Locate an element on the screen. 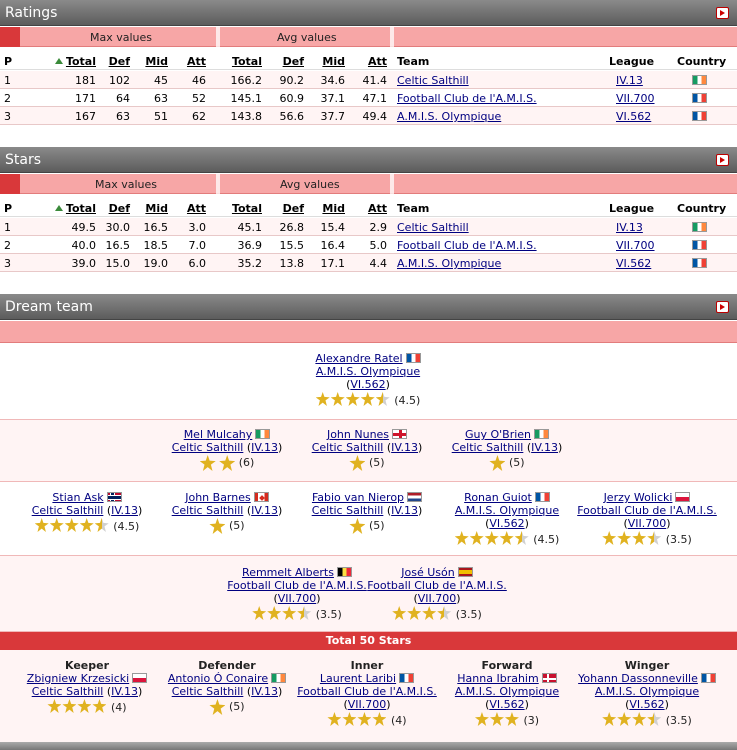 This screenshot has width=737, height=750. cell-max-mid: 63 is located at coordinates (161, 98).